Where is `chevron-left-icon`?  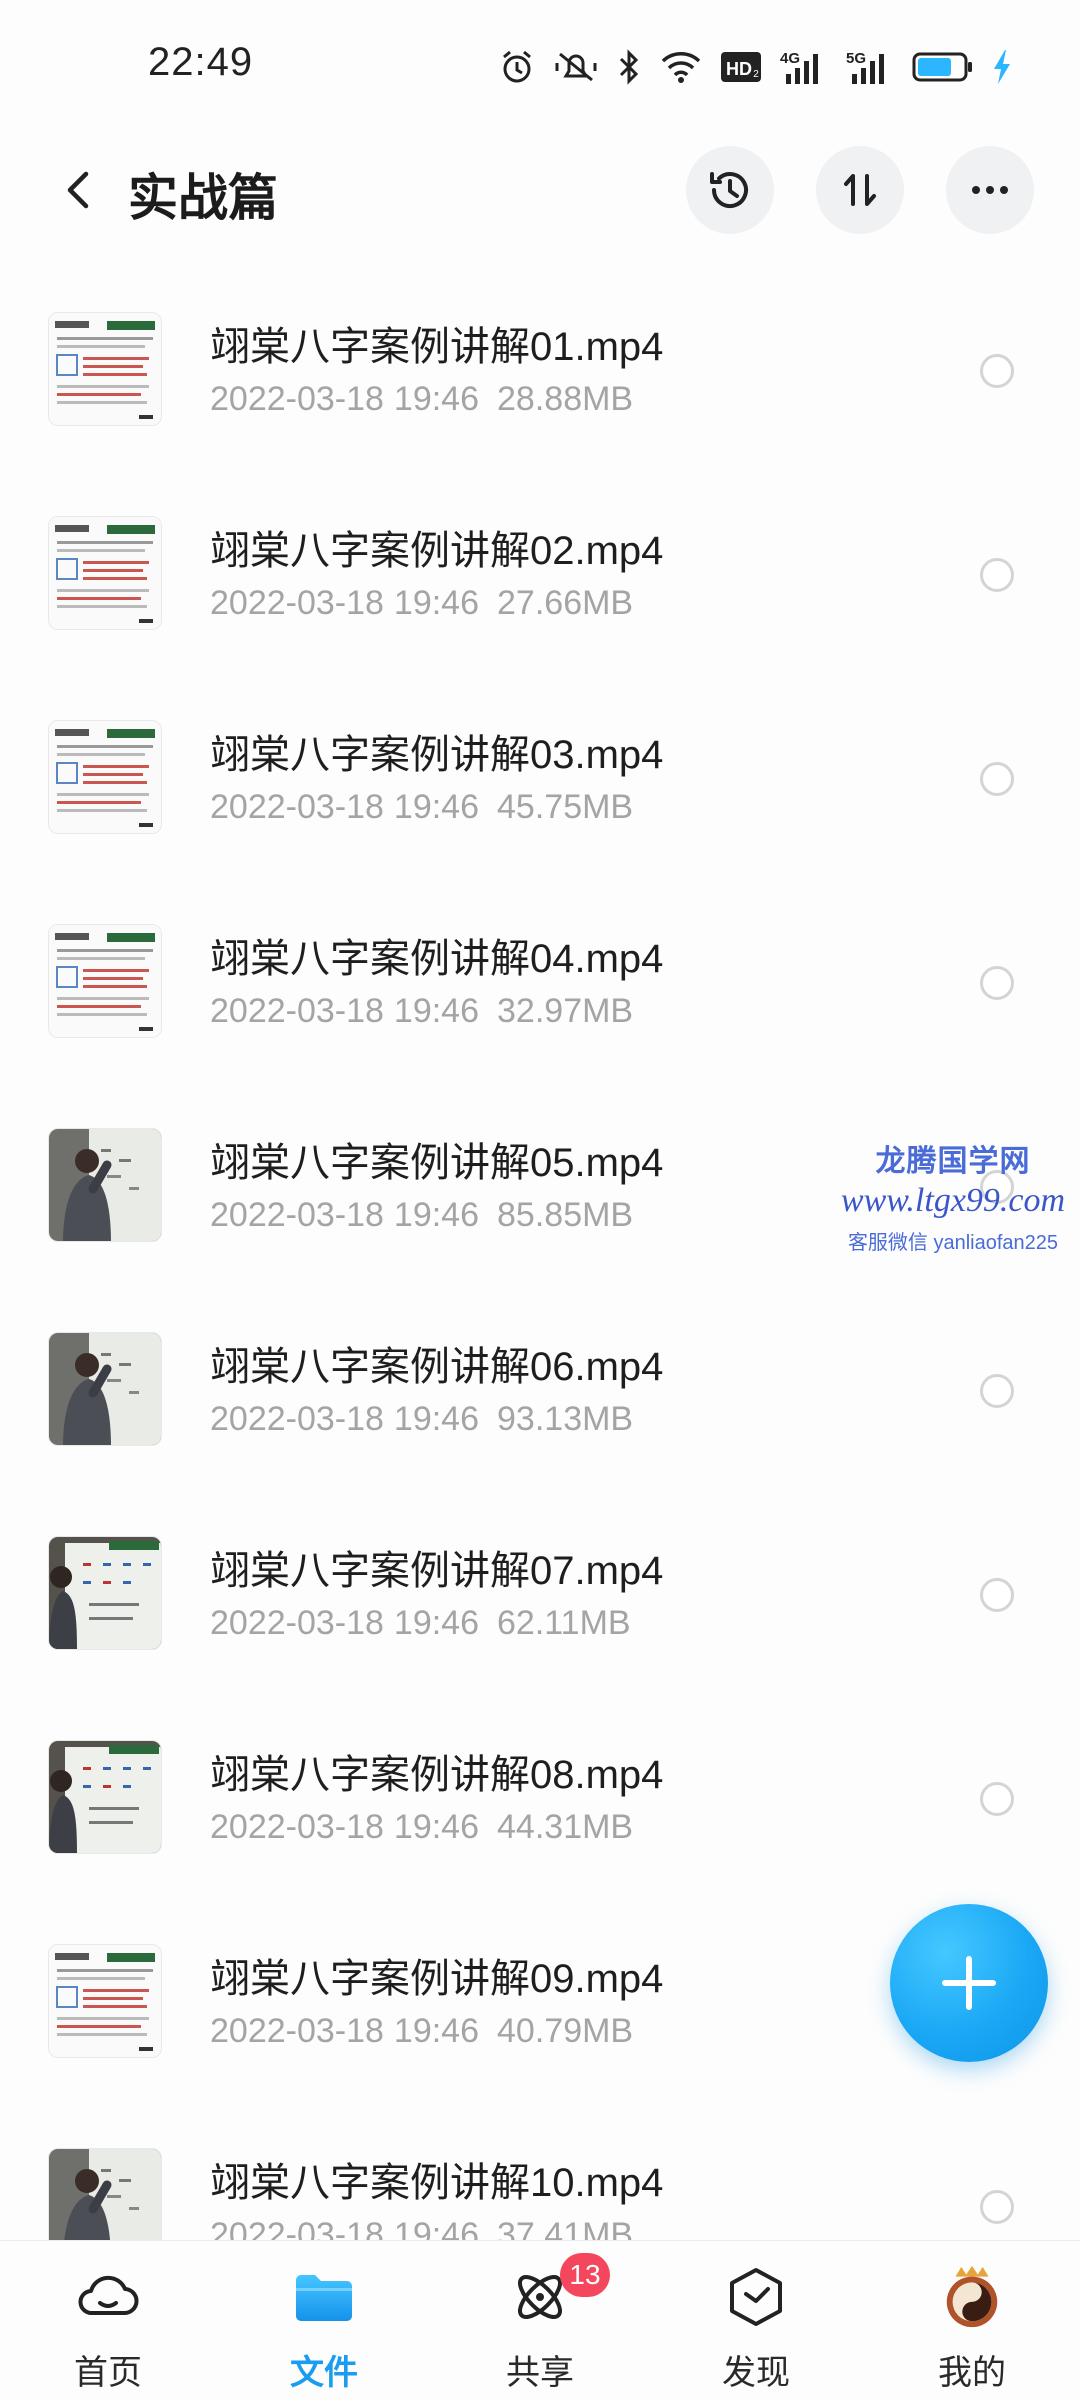 chevron-left-icon is located at coordinates (78, 190).